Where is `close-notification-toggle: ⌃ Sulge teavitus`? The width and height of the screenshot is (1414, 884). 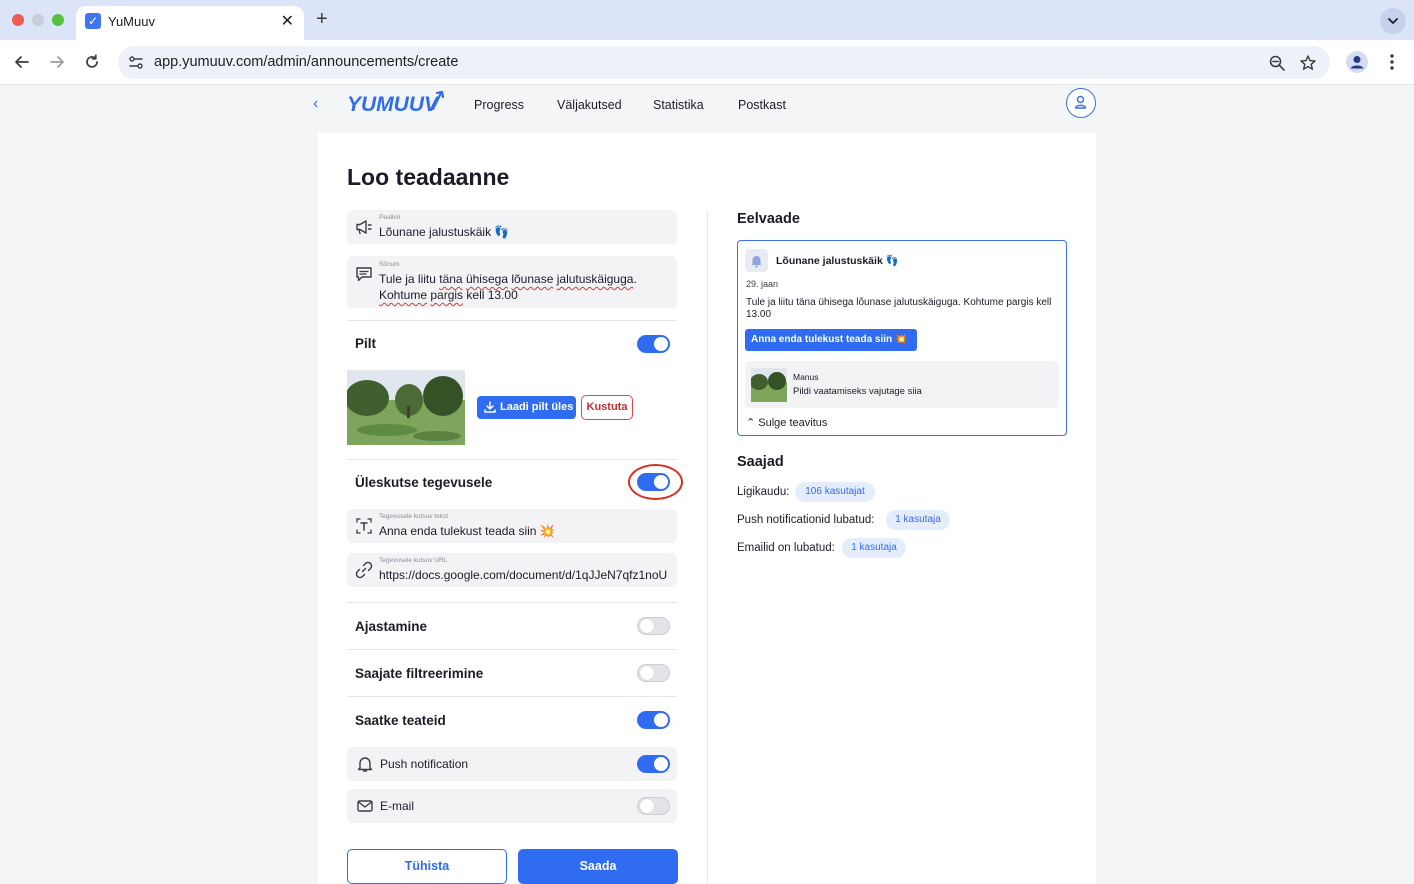 close-notification-toggle: ⌃ Sulge teavitus is located at coordinates (786, 422).